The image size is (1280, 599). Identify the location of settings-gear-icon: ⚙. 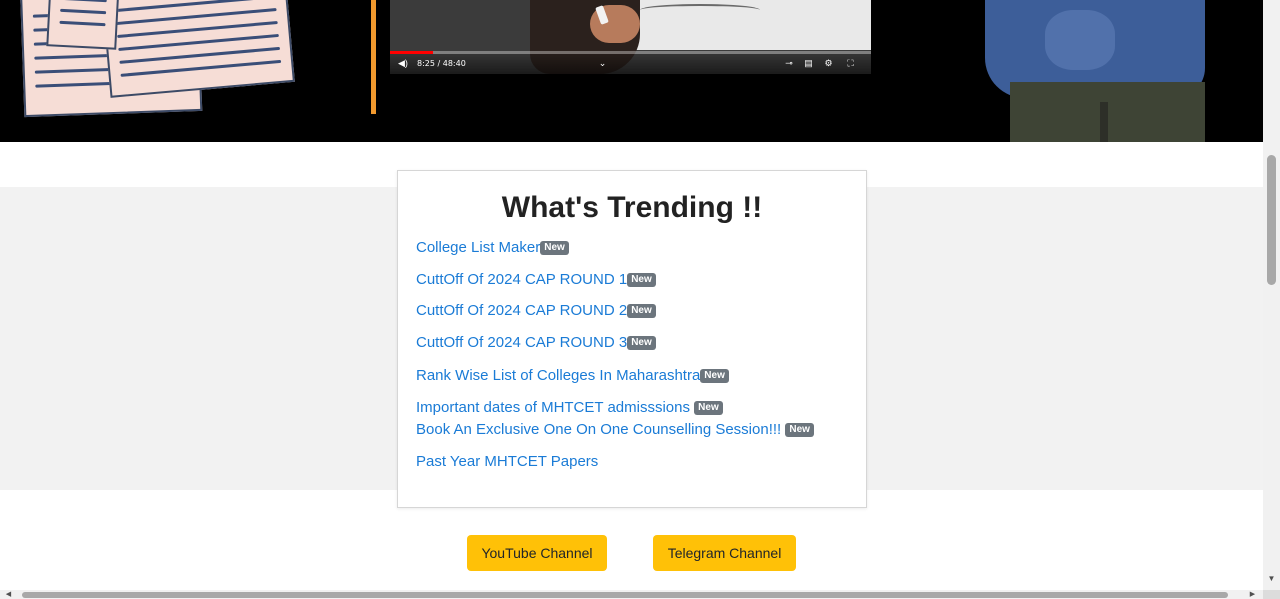
(828, 63).